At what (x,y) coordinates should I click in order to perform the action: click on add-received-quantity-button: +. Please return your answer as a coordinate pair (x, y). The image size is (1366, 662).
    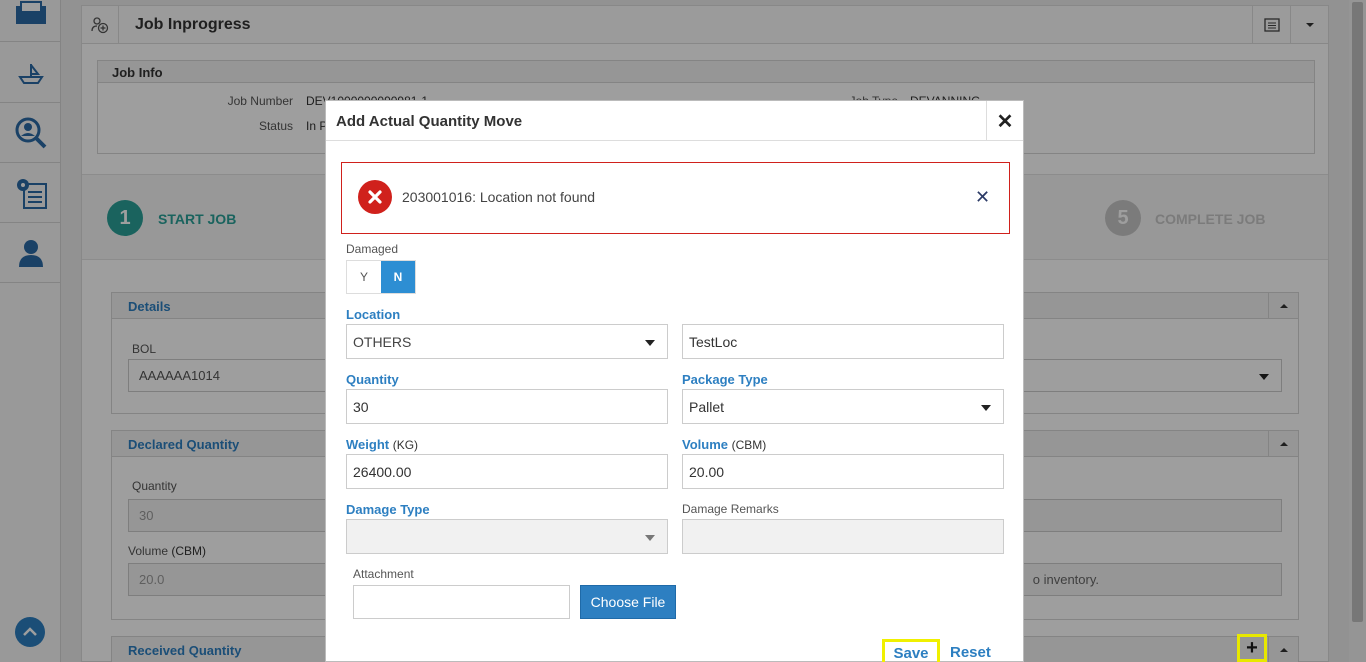
    Looking at the image, I should click on (1252, 648).